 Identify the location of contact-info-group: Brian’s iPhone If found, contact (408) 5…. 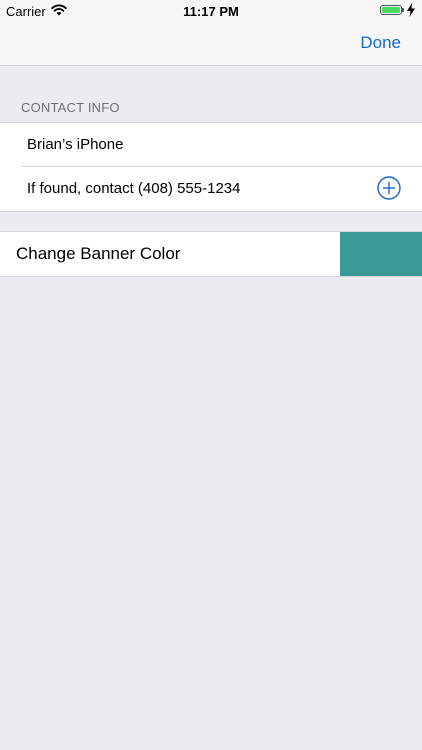
(211, 167).